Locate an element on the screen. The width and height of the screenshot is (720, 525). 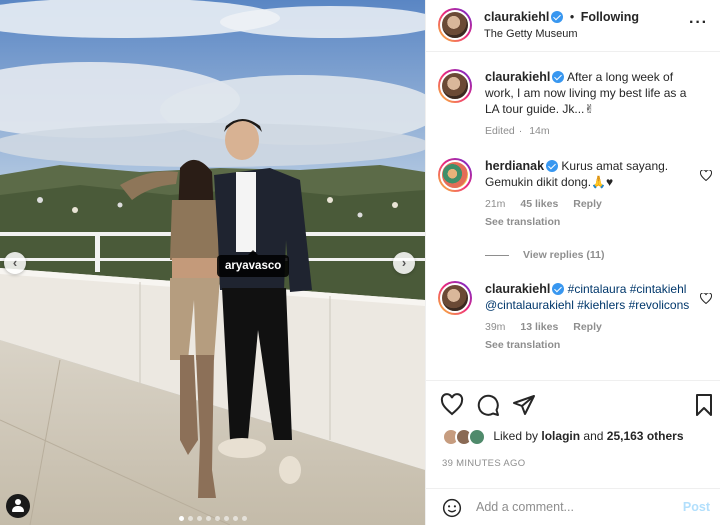
liker-avatars is located at coordinates (464, 437).